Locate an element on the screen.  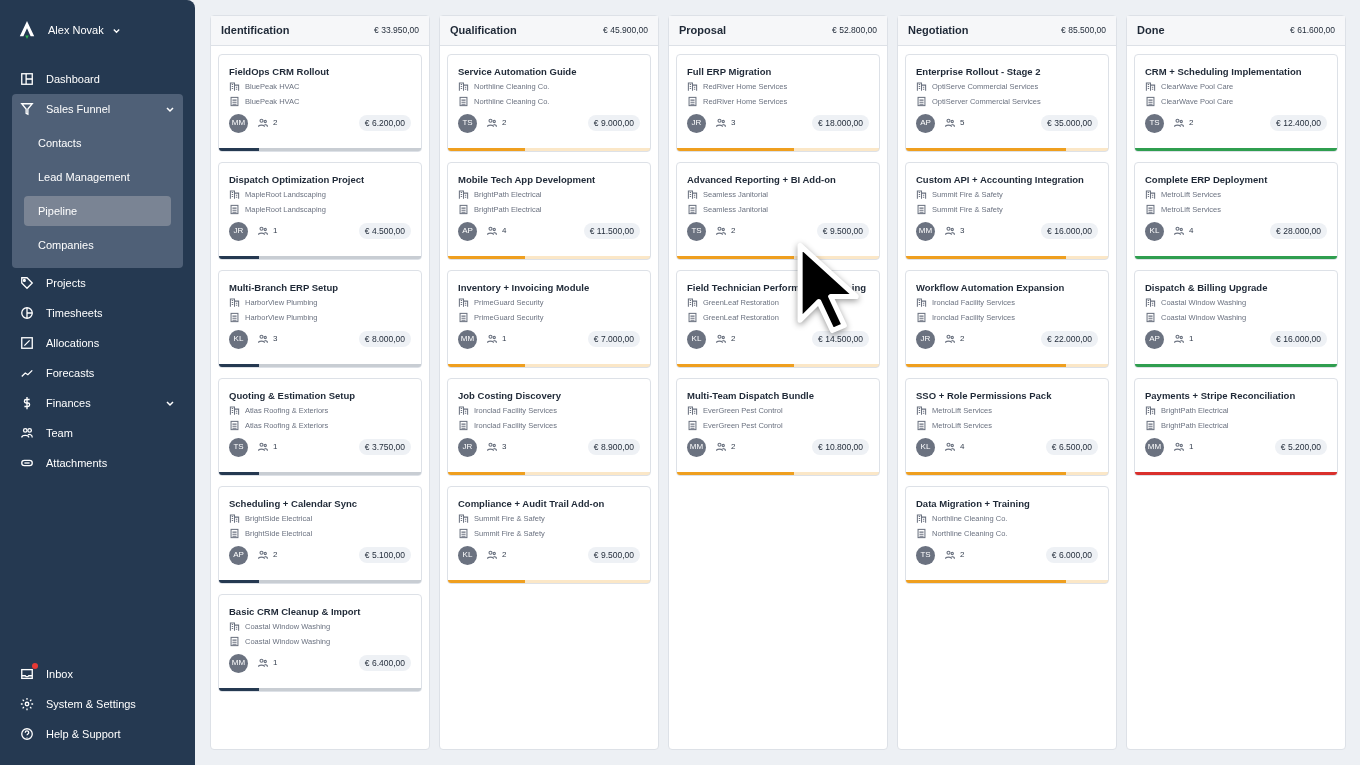
nav-item: Forecasts is located at coordinates (97, 373).